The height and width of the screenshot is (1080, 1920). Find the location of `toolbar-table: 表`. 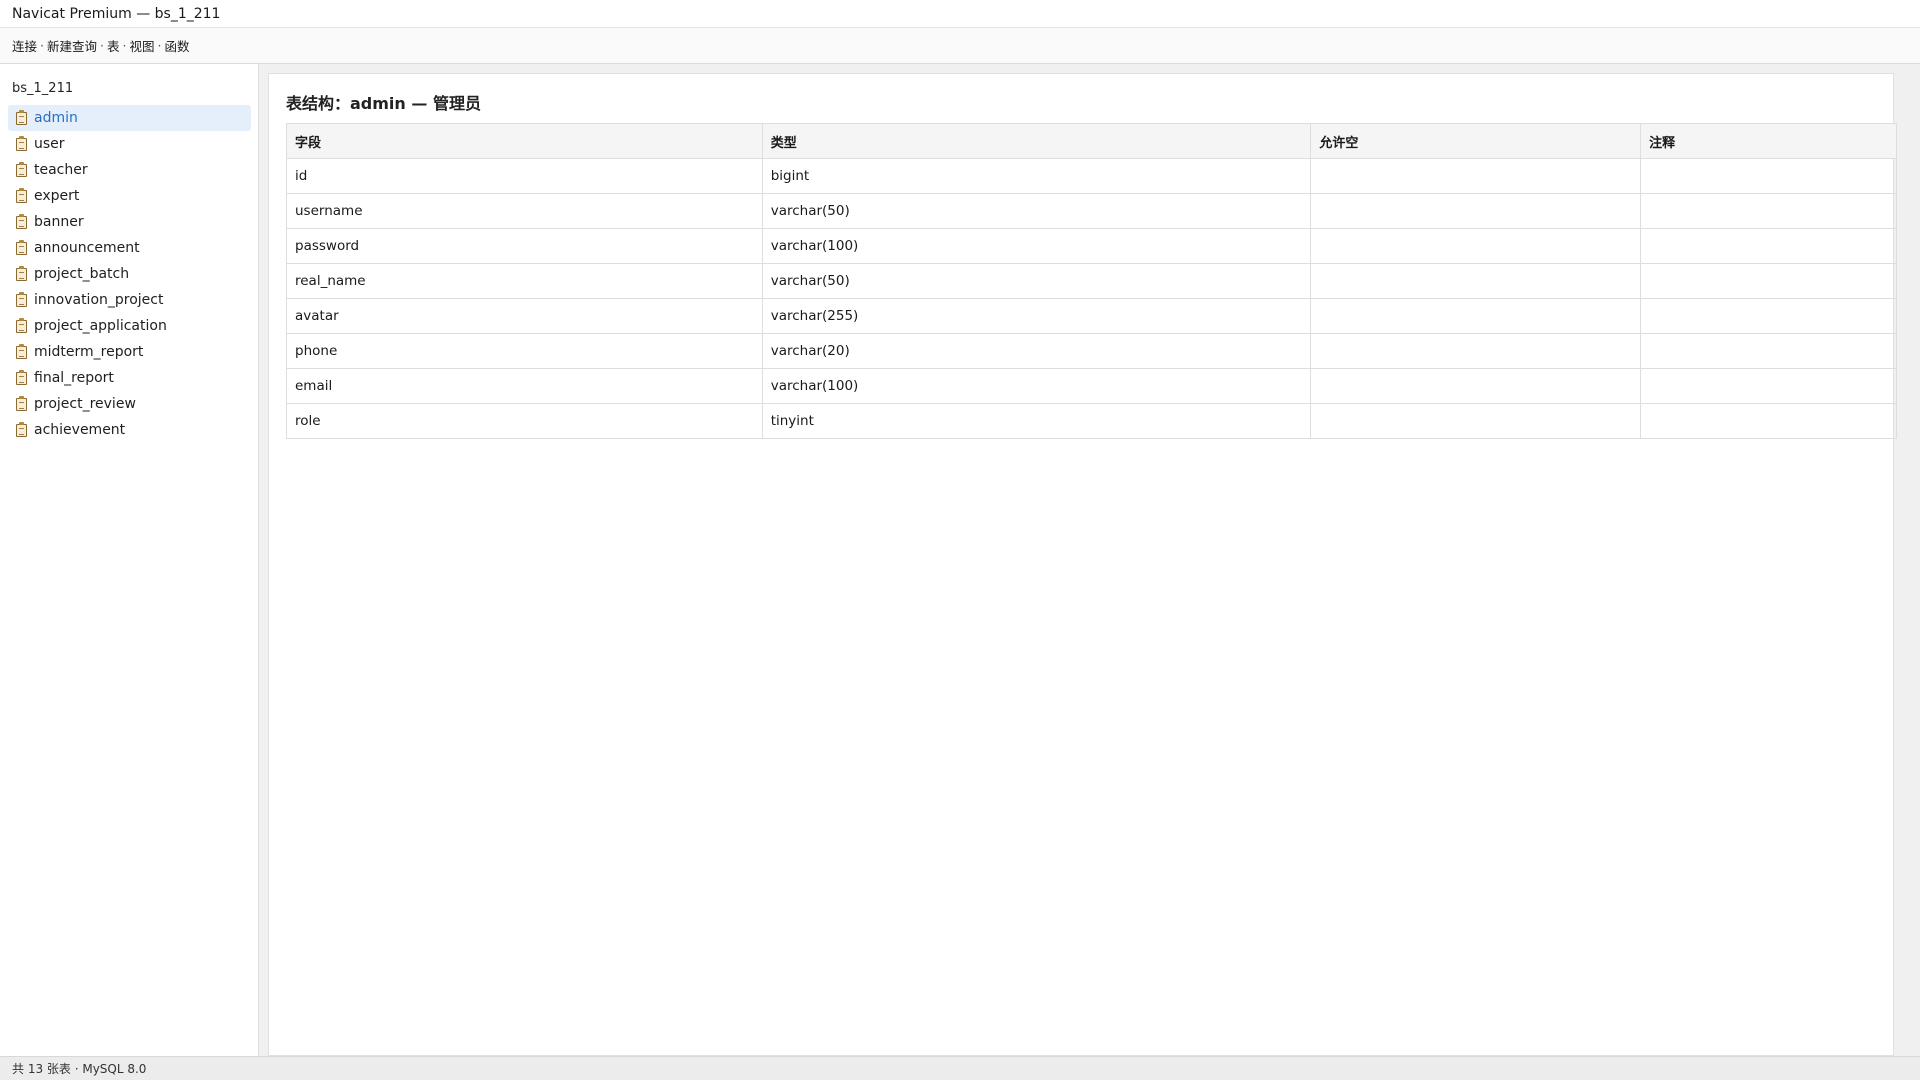

toolbar-table: 表 is located at coordinates (113, 45).